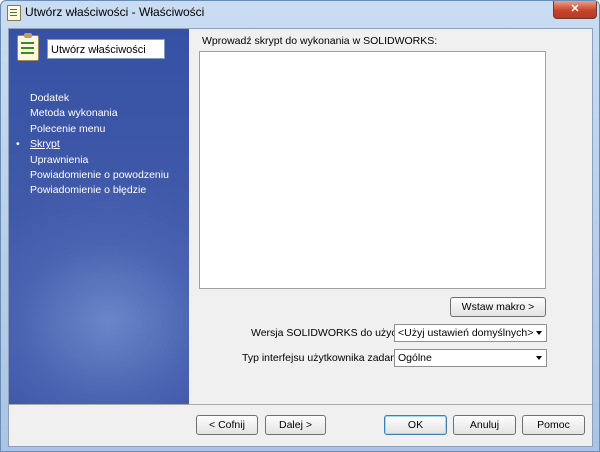  I want to click on version-select-value: <Użyj ustawień domyślnych>, so click(466, 333).